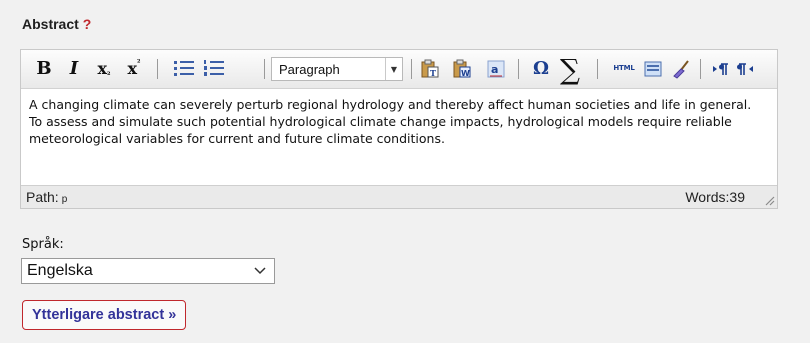 The height and width of the screenshot is (343, 810). I want to click on html-icon: HTML, so click(624, 68).